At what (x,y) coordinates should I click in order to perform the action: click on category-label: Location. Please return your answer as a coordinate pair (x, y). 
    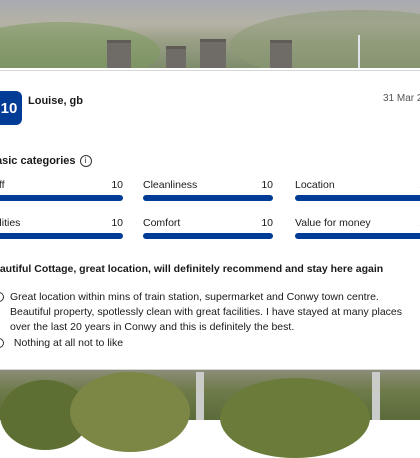
    Looking at the image, I should click on (315, 185).